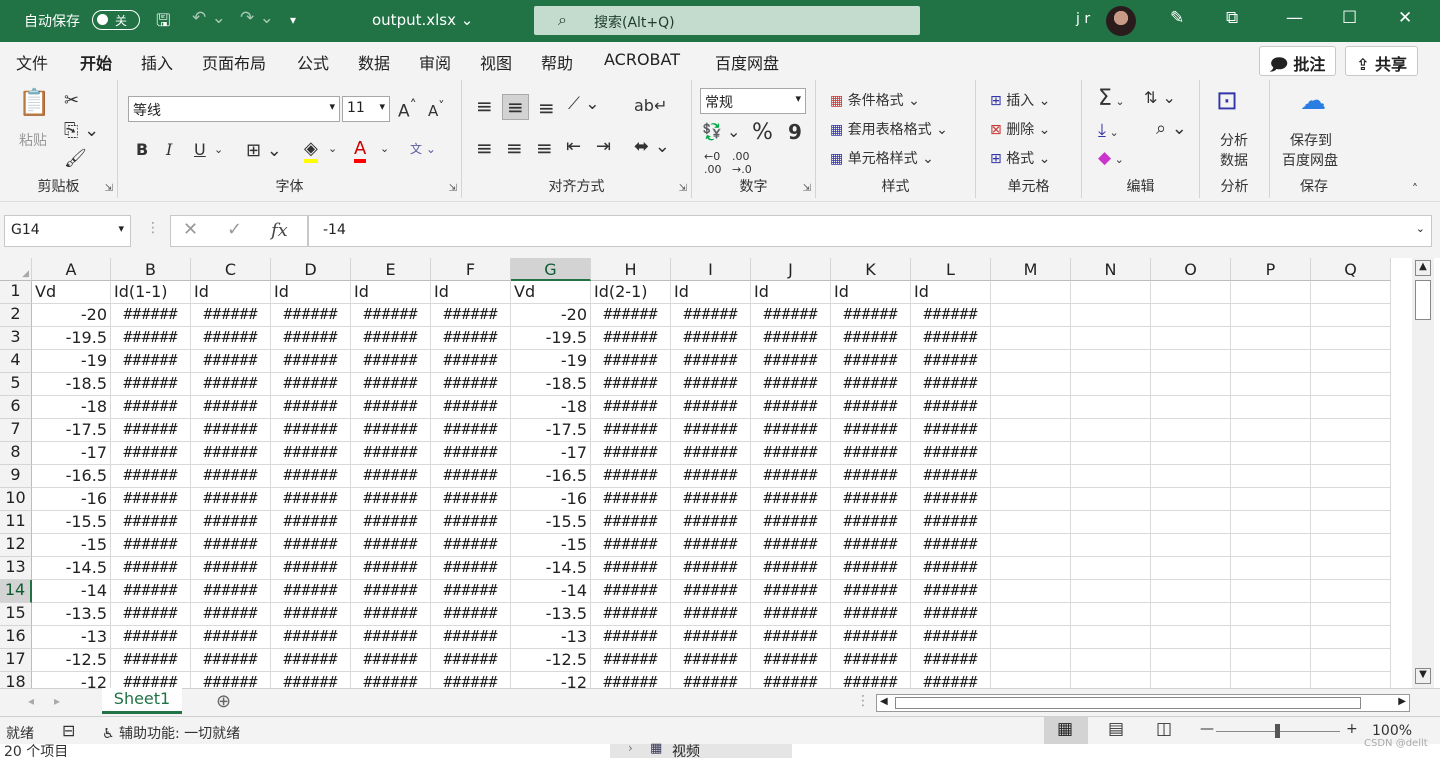 The width and height of the screenshot is (1440, 761). I want to click on accessibility-status: ♿ 辅助功能: 一切就绪, so click(171, 733).